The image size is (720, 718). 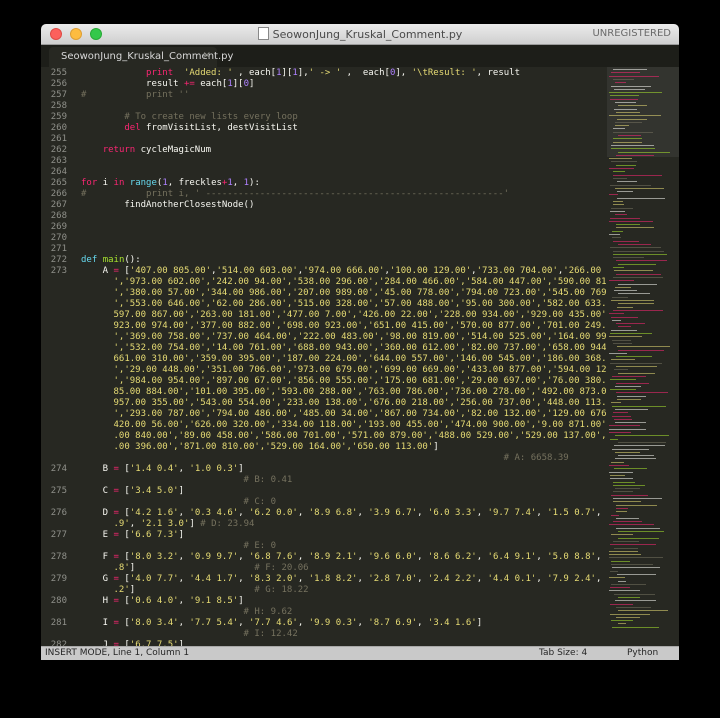 What do you see at coordinates (214, 557) in the screenshot?
I see `code-token: '0.9 9.7'` at bounding box center [214, 557].